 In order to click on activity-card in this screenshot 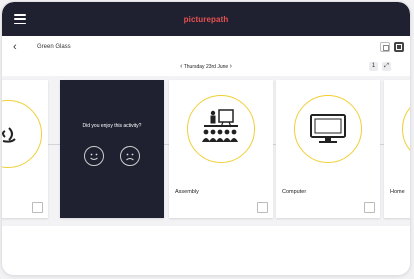, I will do `click(25, 149)`.